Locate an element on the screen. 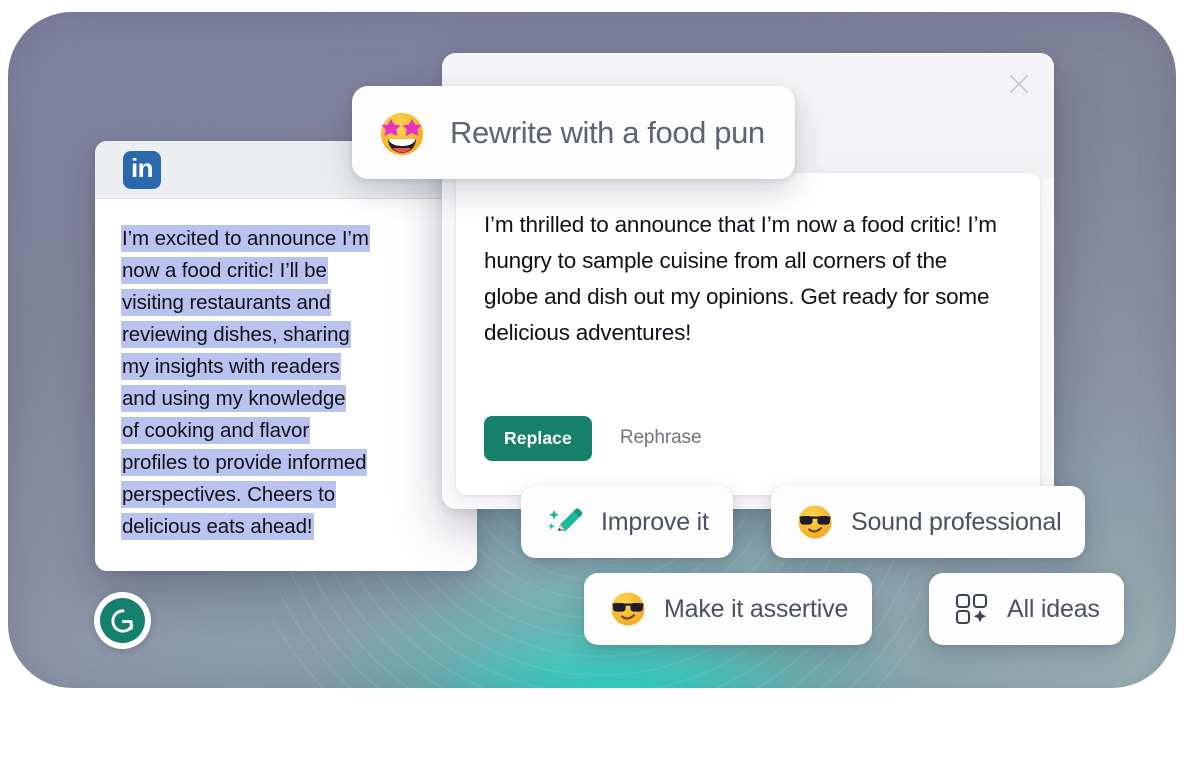 This screenshot has width=1190, height=777. post-line: reviewing dishes, sharing is located at coordinates (236, 334).